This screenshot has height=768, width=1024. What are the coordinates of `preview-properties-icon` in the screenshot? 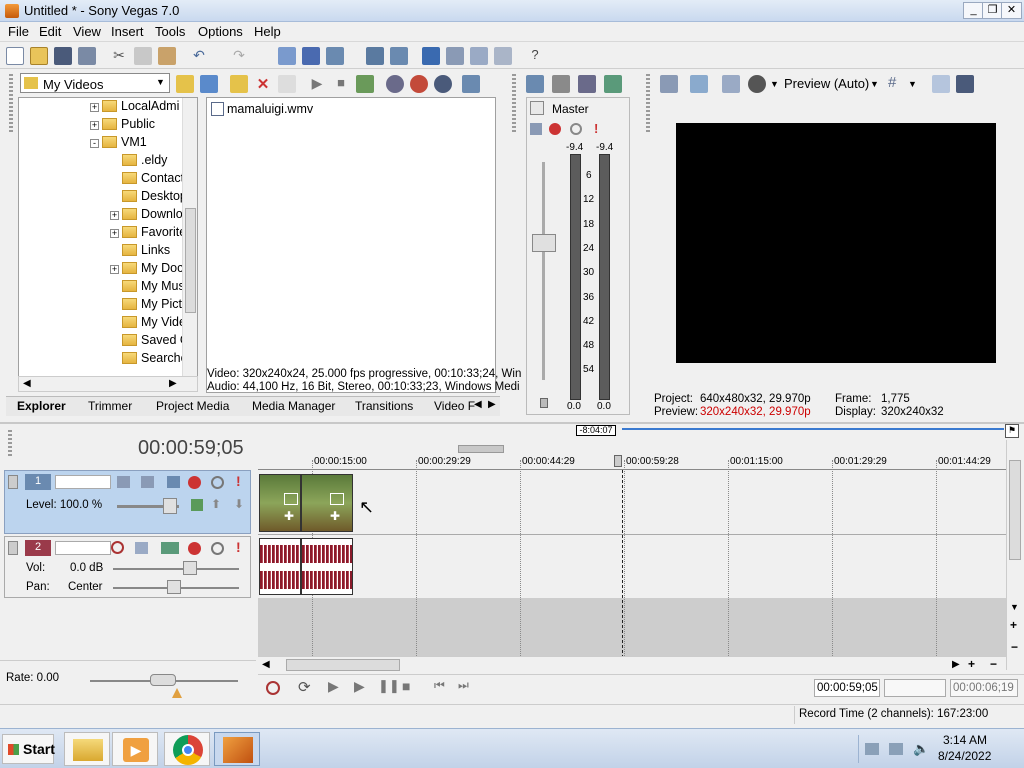 It's located at (669, 84).